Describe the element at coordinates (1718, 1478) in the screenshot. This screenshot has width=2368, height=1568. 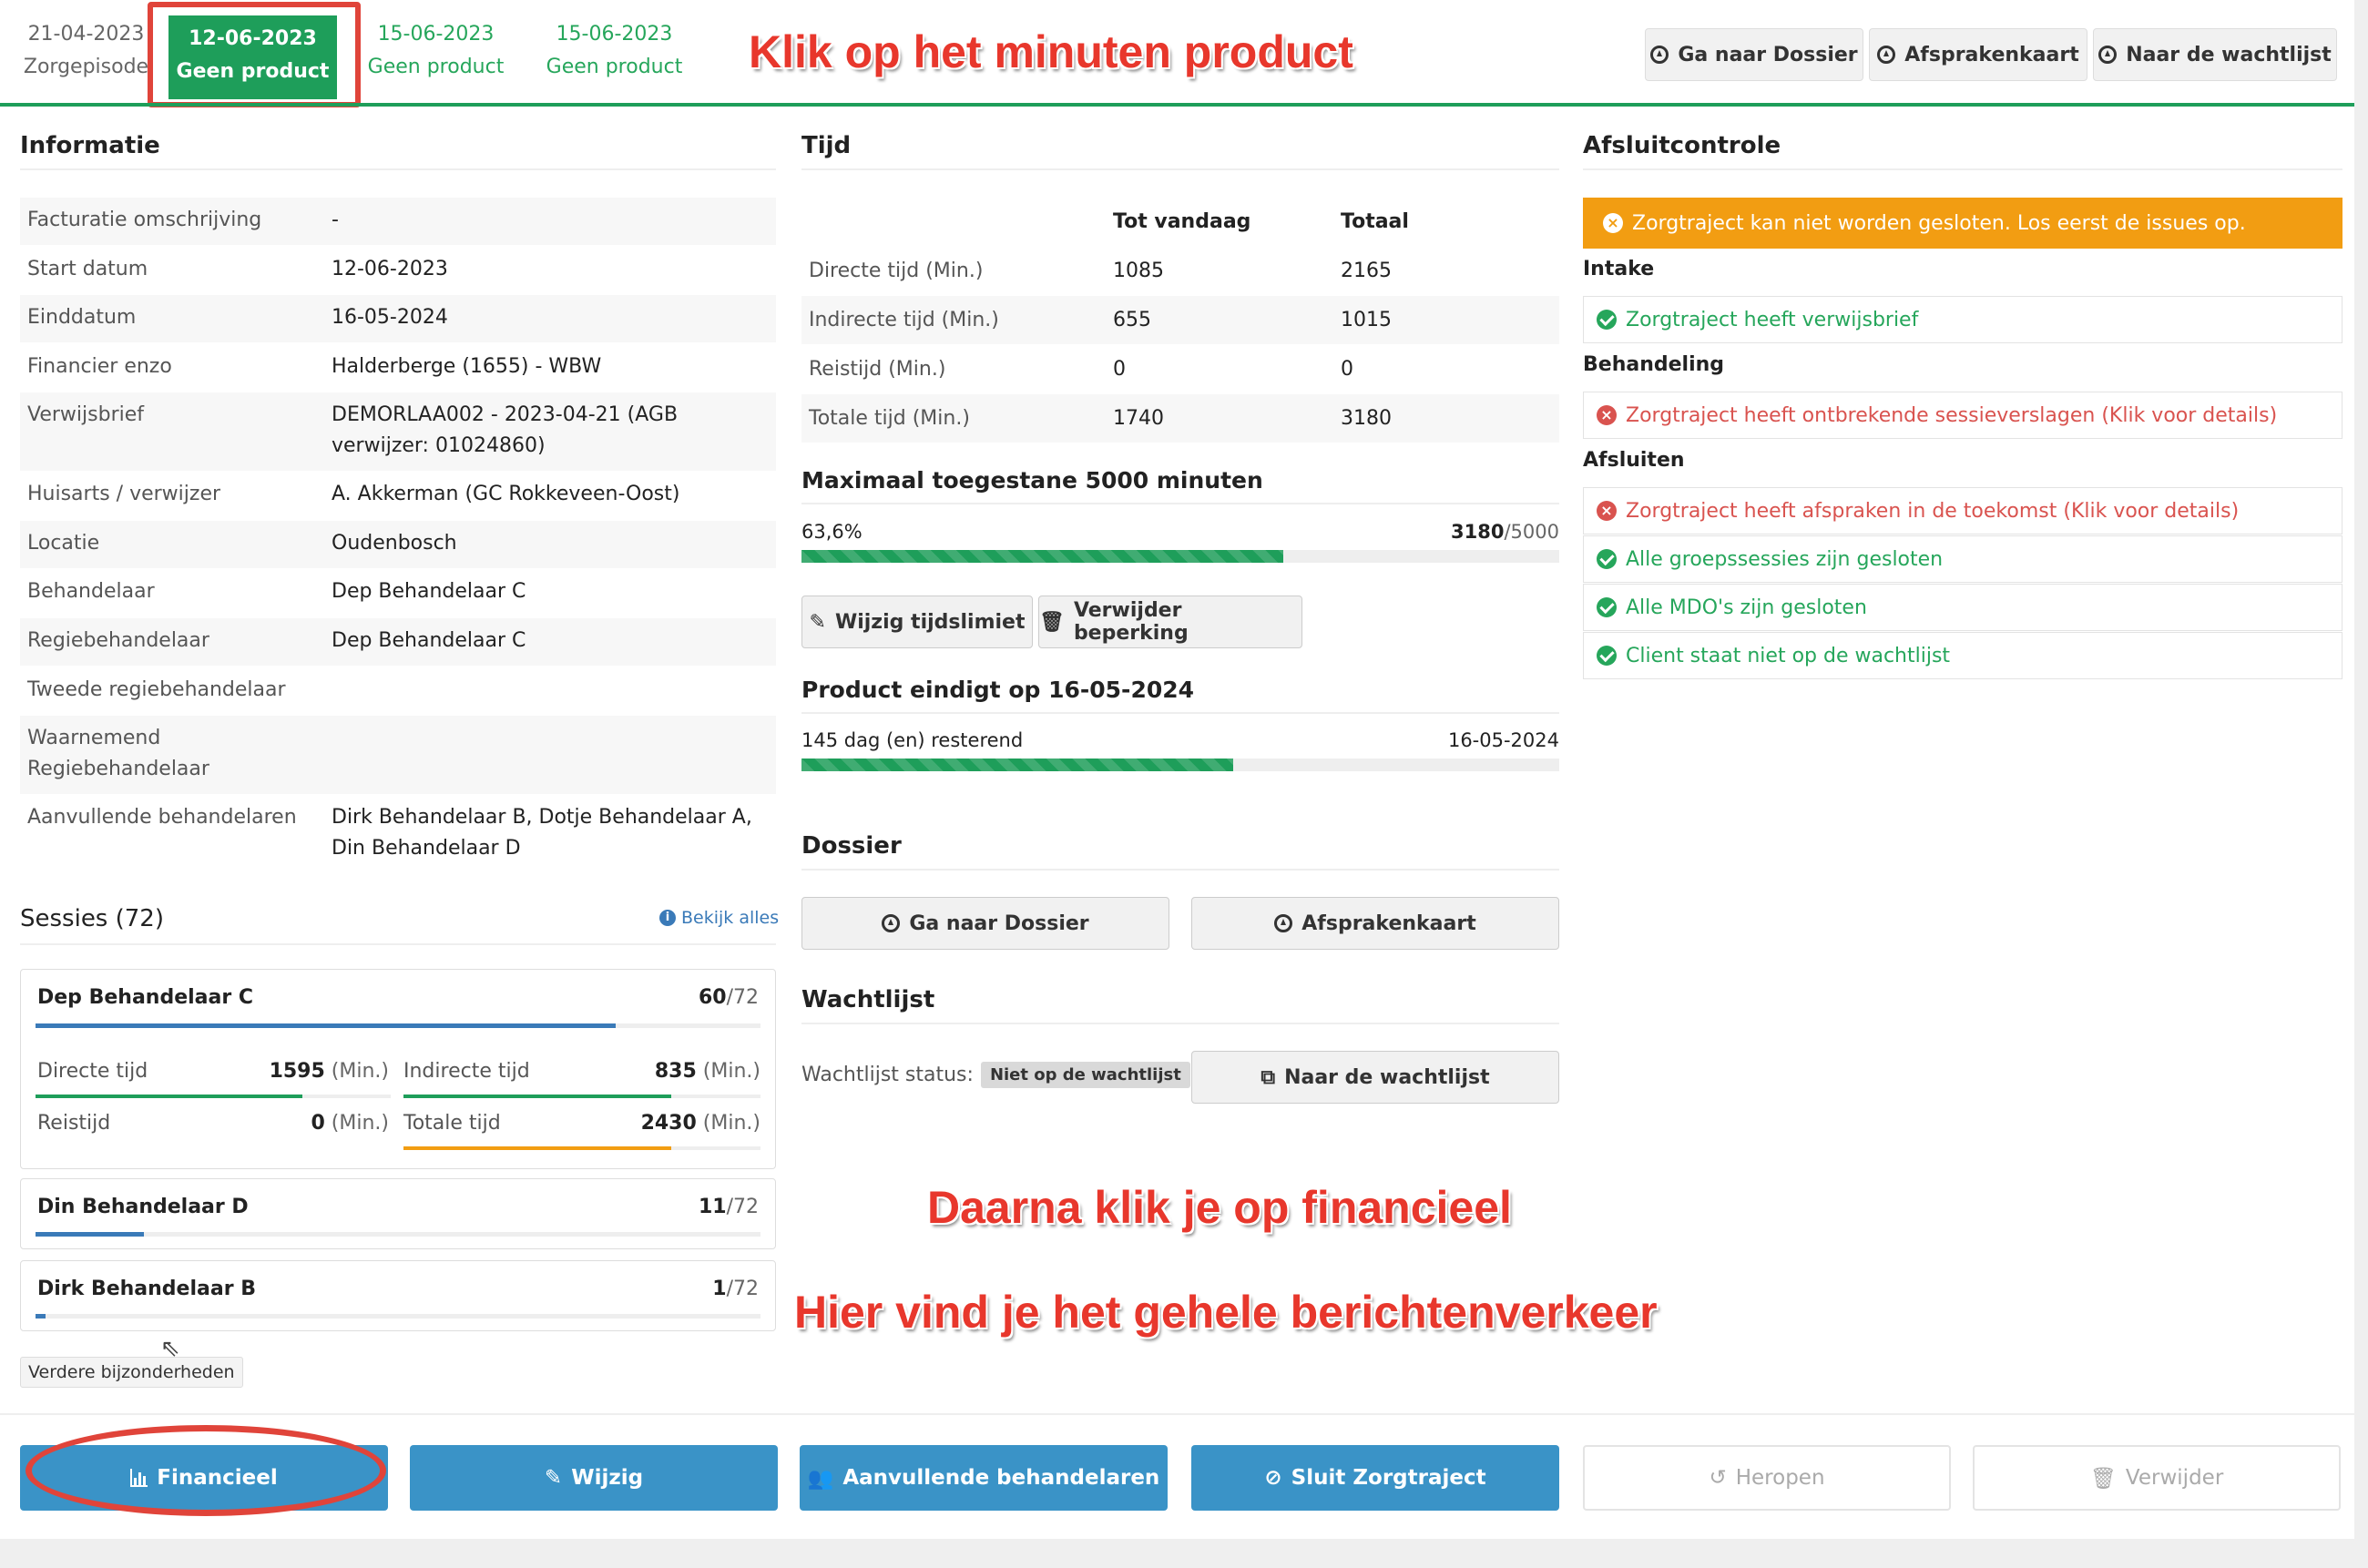
I see `undo-icon: ↺` at that location.